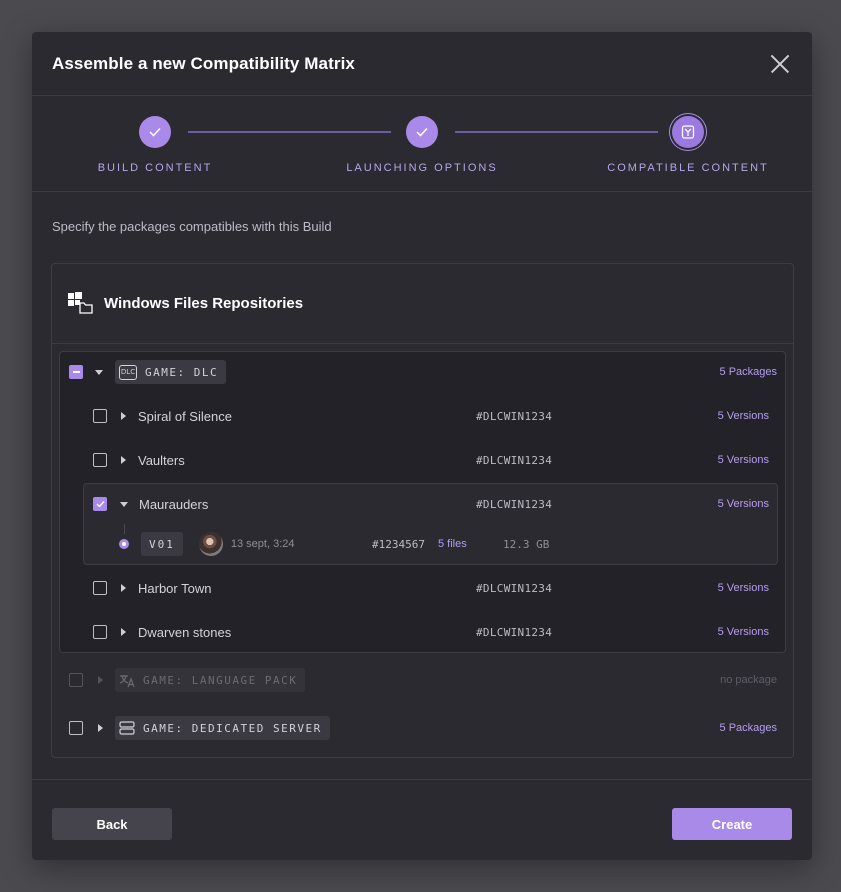 The width and height of the screenshot is (841, 892). What do you see at coordinates (124, 544) in the screenshot?
I see `version-radio` at bounding box center [124, 544].